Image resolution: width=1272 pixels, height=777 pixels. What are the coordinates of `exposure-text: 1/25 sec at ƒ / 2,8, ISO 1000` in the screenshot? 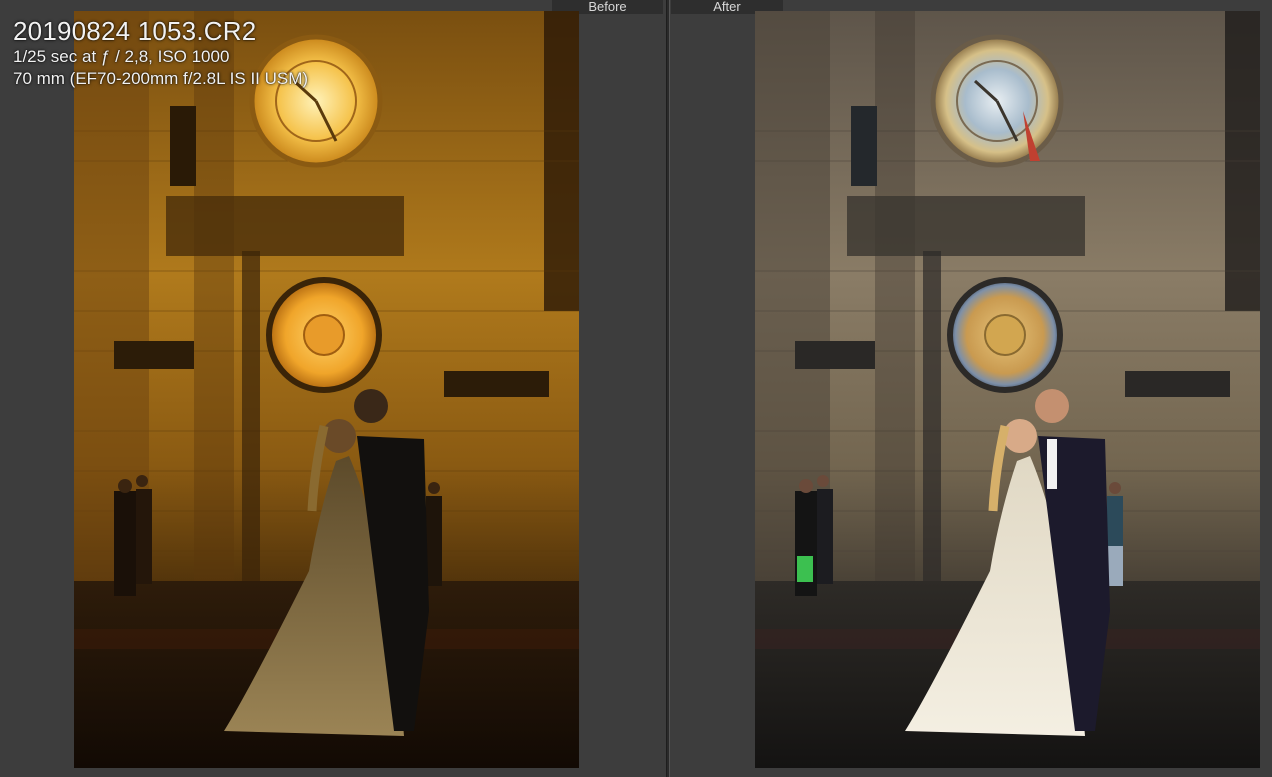 It's located at (121, 56).